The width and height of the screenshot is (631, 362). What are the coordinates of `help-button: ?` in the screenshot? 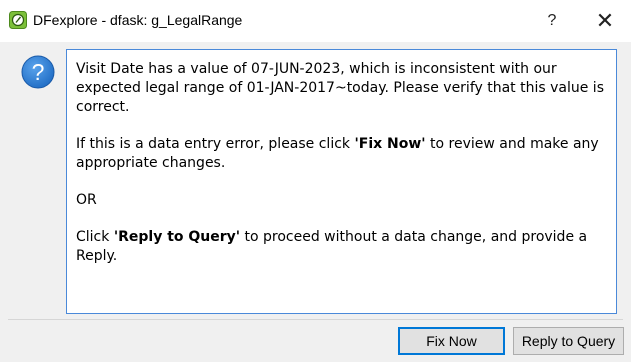 It's located at (552, 21).